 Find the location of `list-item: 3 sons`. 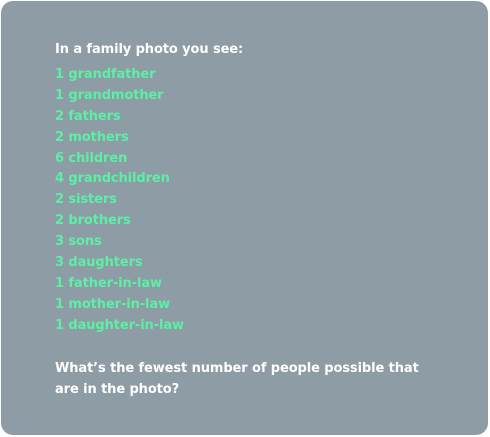

list-item: 3 sons is located at coordinates (78, 242).